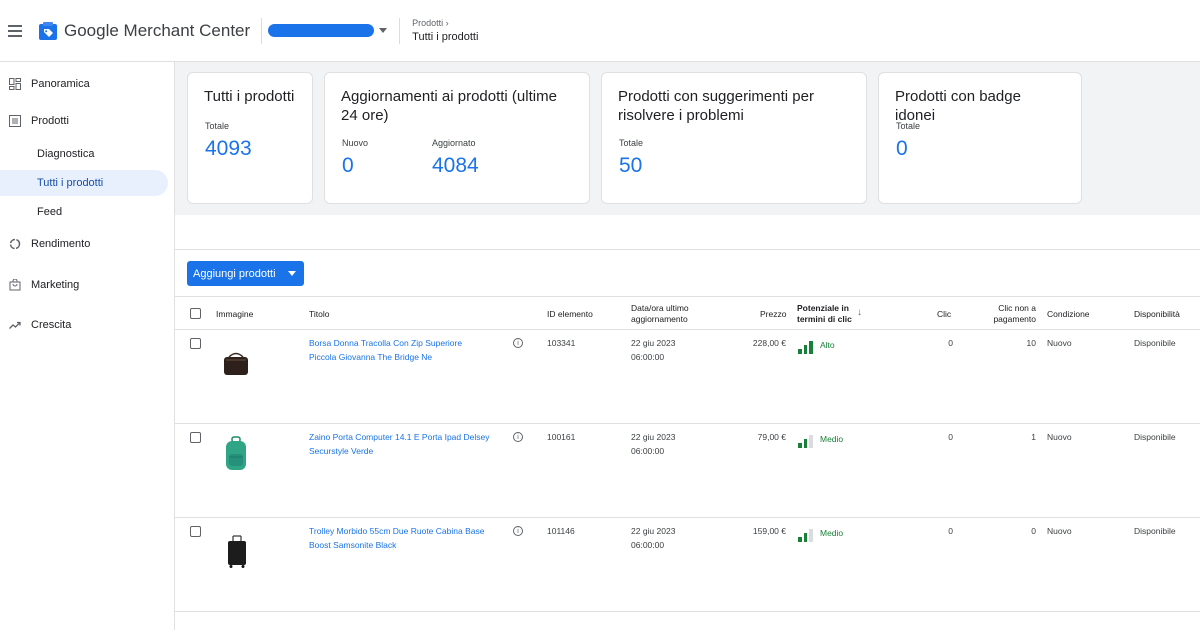 This screenshot has height=630, width=1200. What do you see at coordinates (15, 84) in the screenshot?
I see `dashboard-icon` at bounding box center [15, 84].